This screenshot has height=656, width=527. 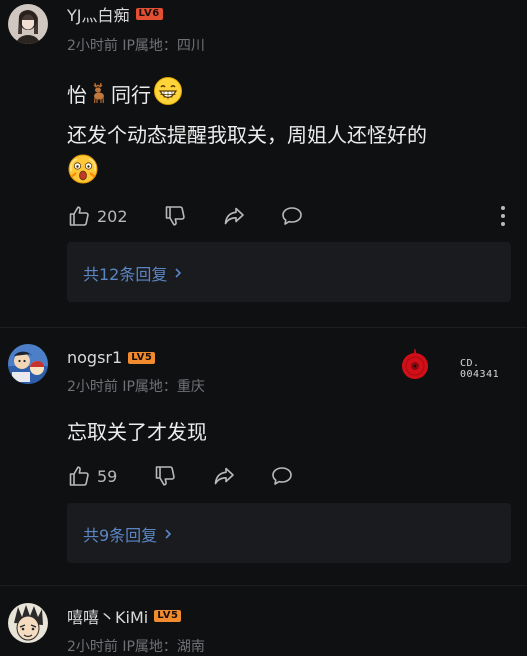 I want to click on grin-emoji, so click(x=168, y=96).